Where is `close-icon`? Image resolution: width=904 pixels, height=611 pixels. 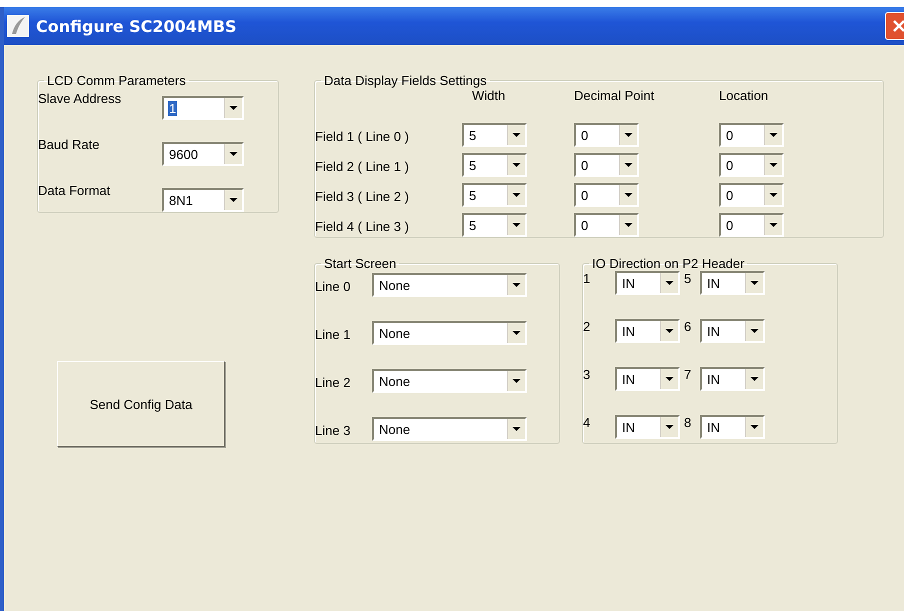 close-icon is located at coordinates (898, 26).